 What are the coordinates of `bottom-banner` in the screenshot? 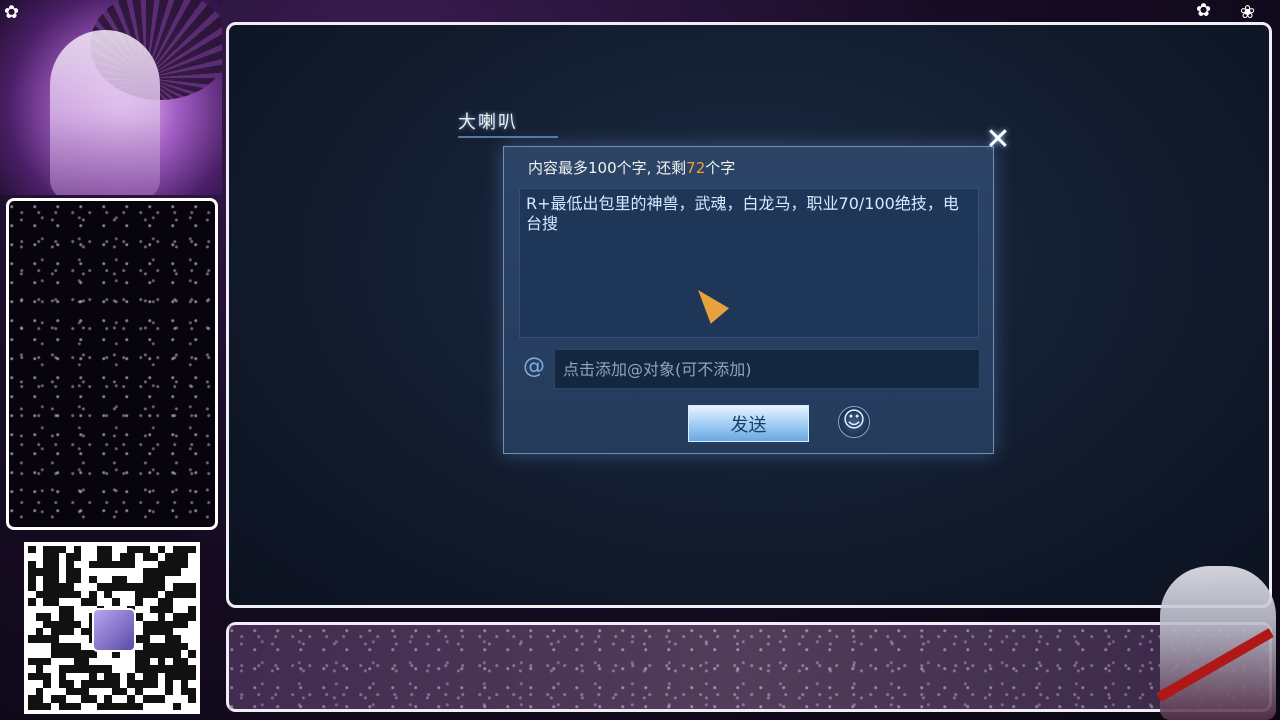 It's located at (749, 667).